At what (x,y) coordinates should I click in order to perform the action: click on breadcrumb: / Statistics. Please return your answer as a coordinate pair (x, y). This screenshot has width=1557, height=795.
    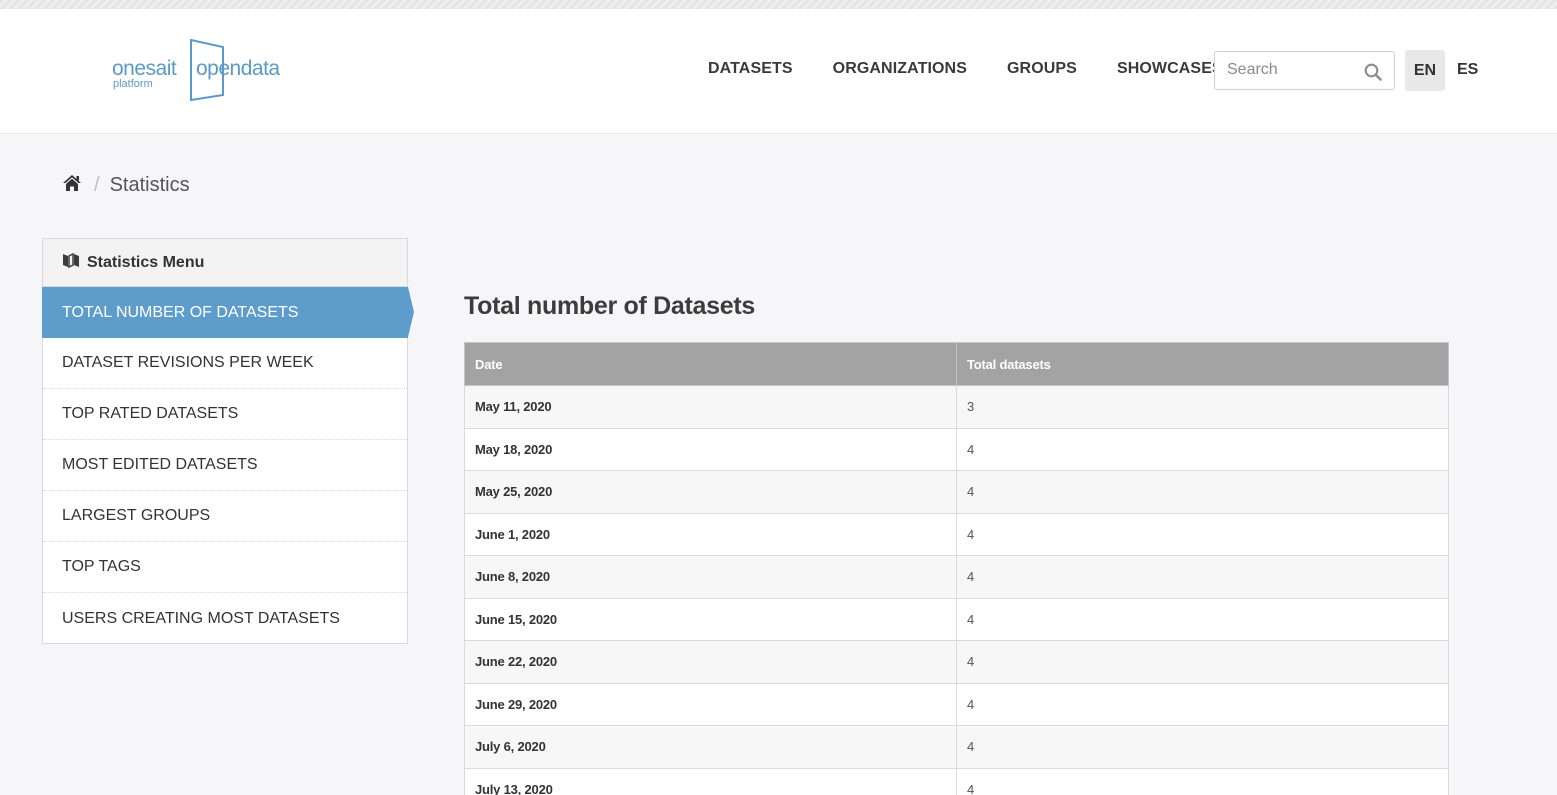
    Looking at the image, I should click on (126, 185).